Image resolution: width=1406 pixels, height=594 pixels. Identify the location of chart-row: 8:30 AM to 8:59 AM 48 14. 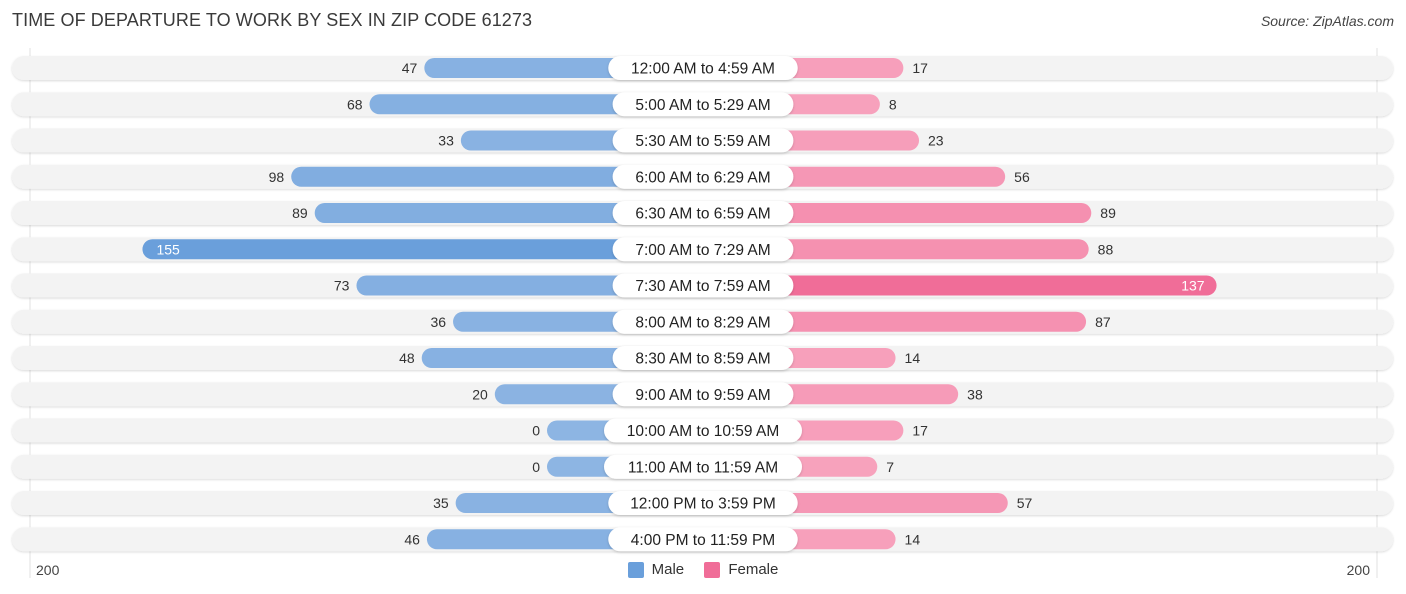
(702, 358).